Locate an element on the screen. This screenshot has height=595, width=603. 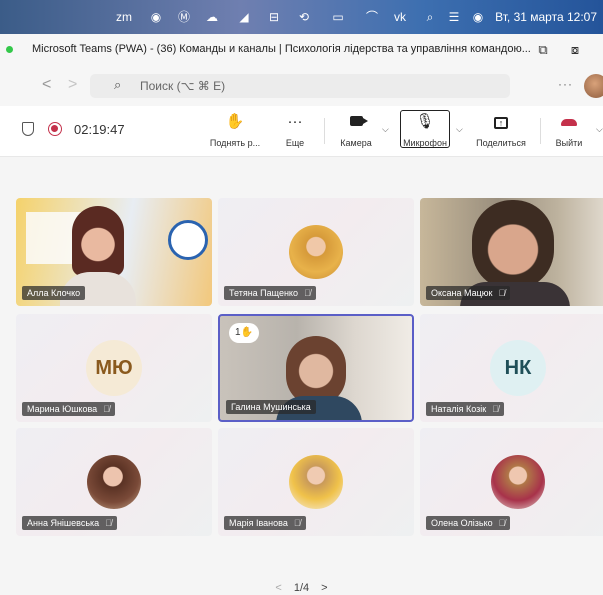
leave-button: Выйти is located at coordinates (569, 130).